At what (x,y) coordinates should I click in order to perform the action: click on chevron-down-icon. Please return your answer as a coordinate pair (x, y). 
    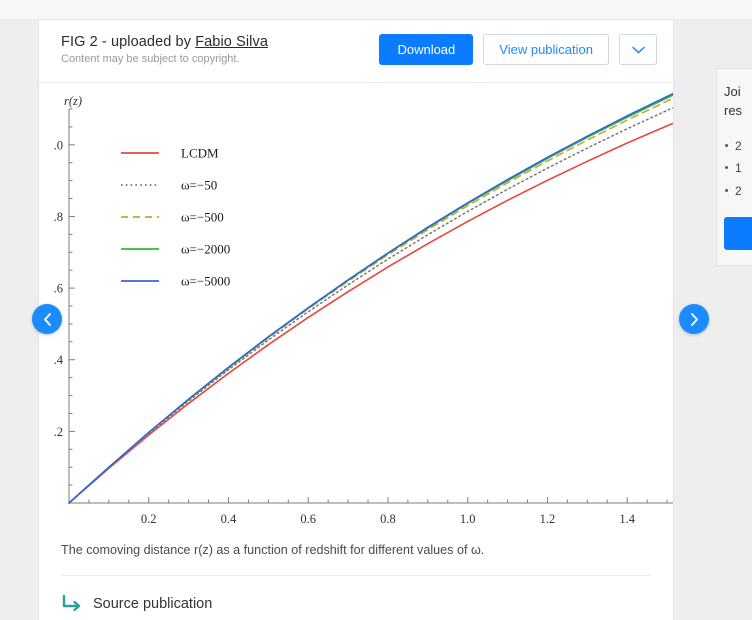
    Looking at the image, I should click on (638, 50).